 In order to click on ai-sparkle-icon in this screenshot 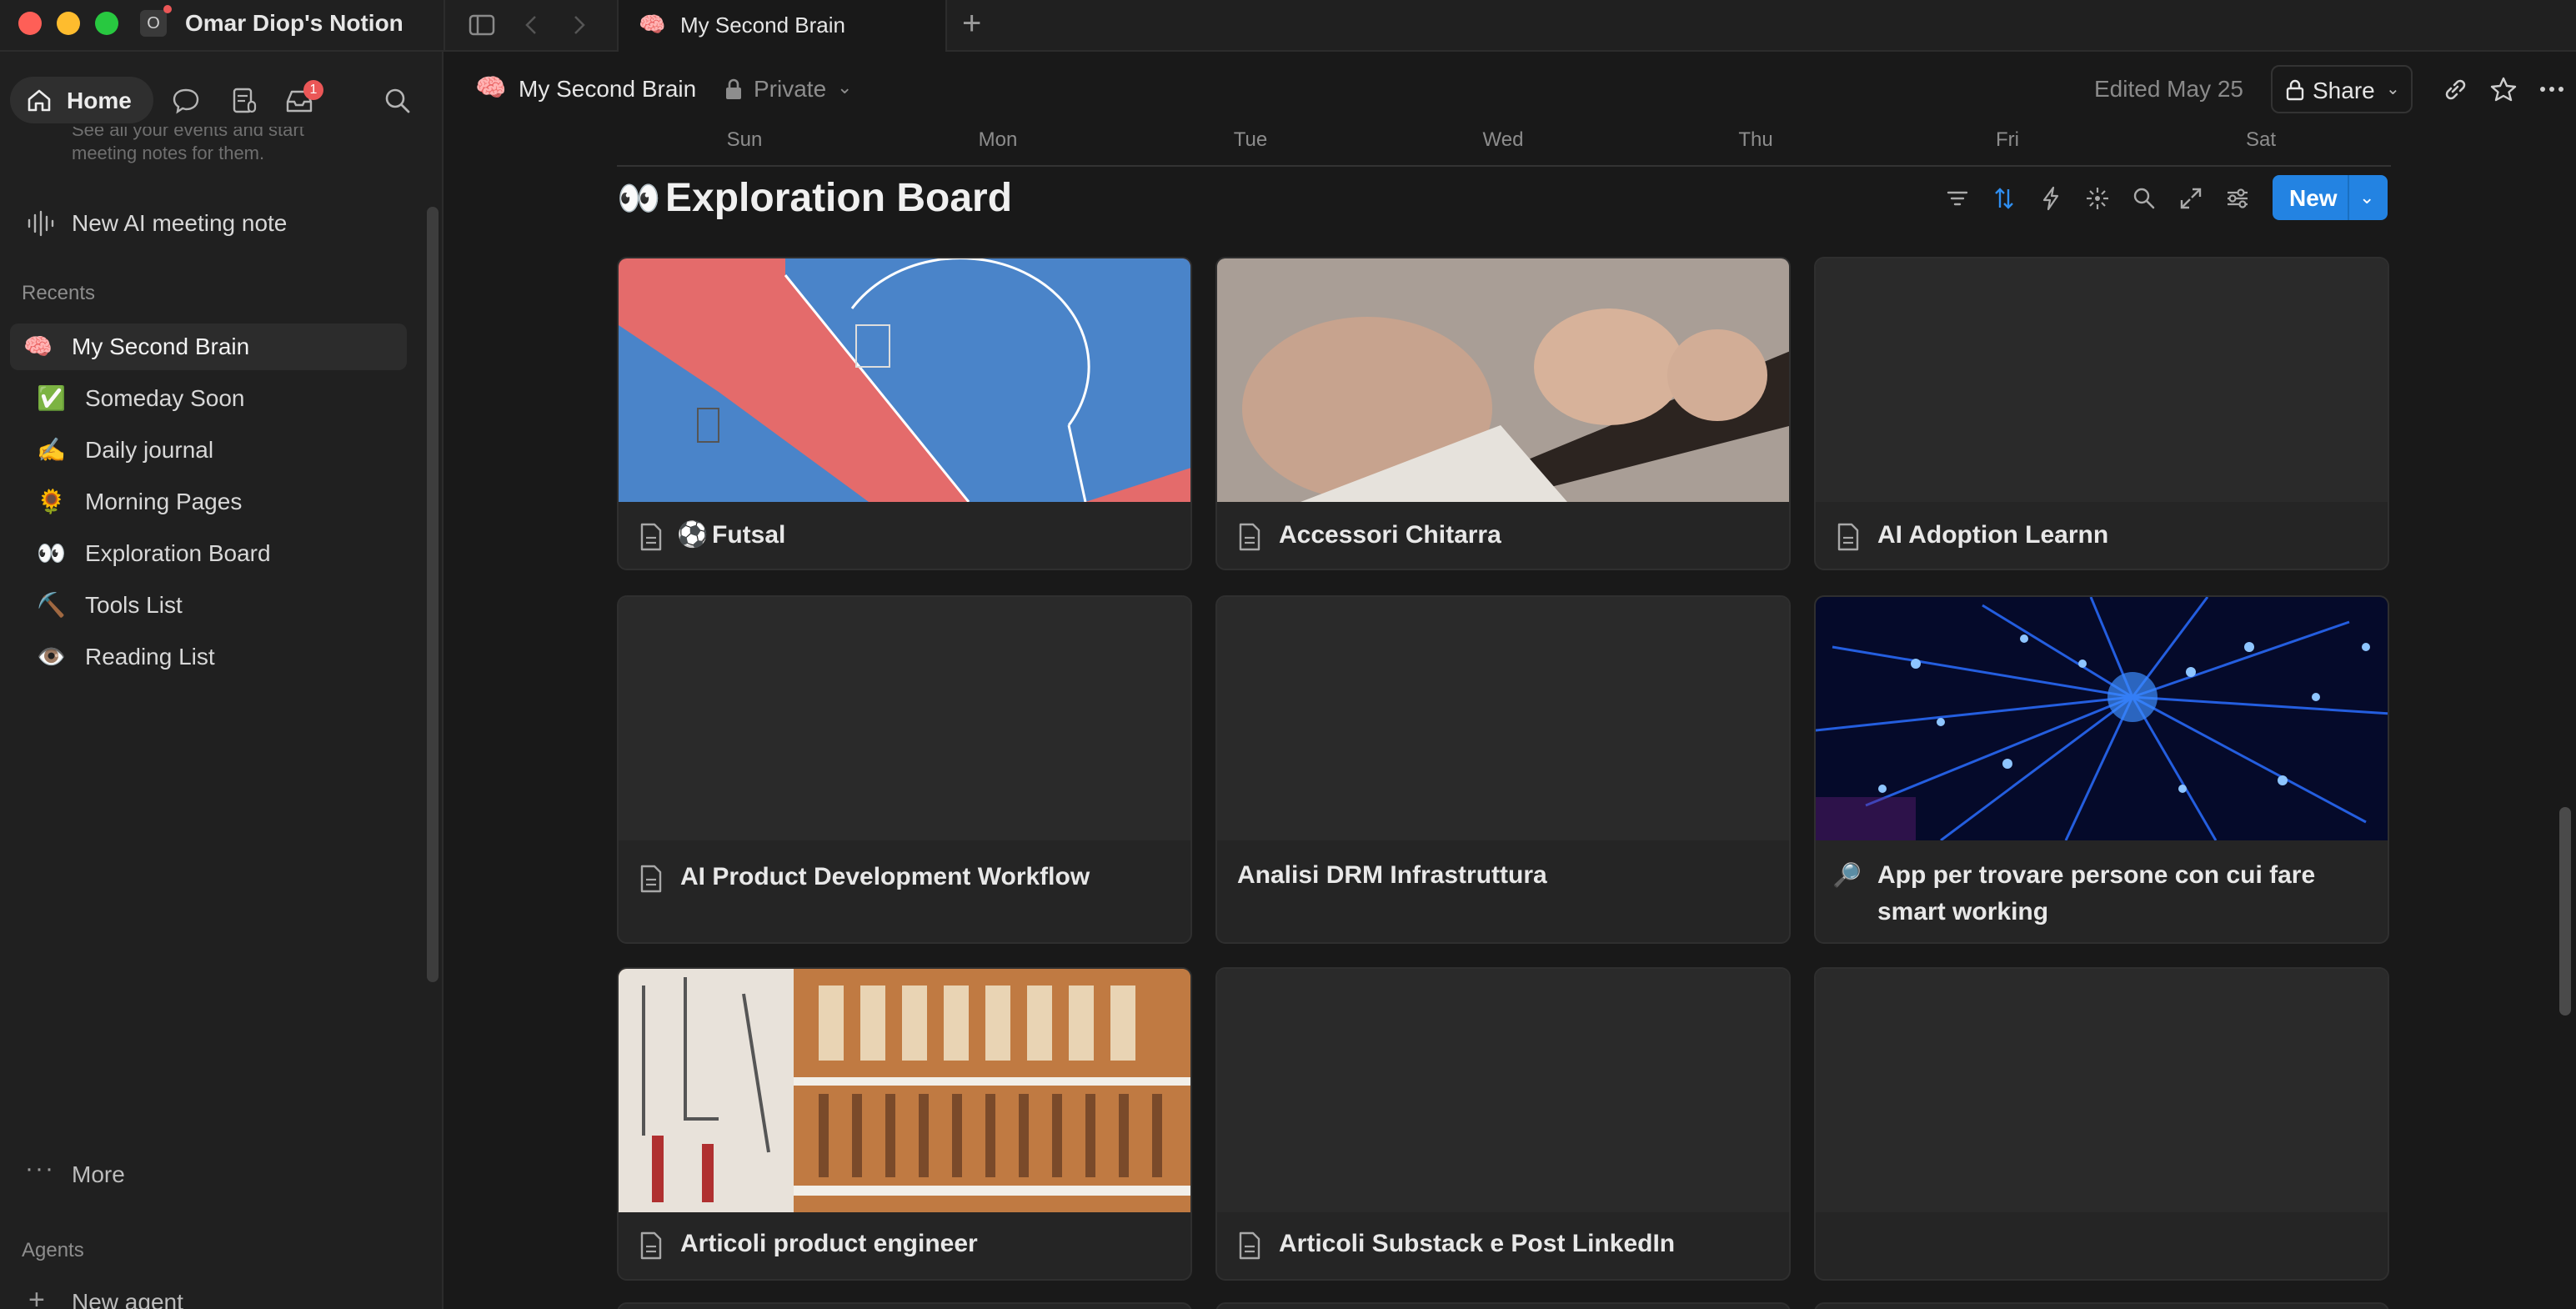, I will do `click(2097, 199)`.